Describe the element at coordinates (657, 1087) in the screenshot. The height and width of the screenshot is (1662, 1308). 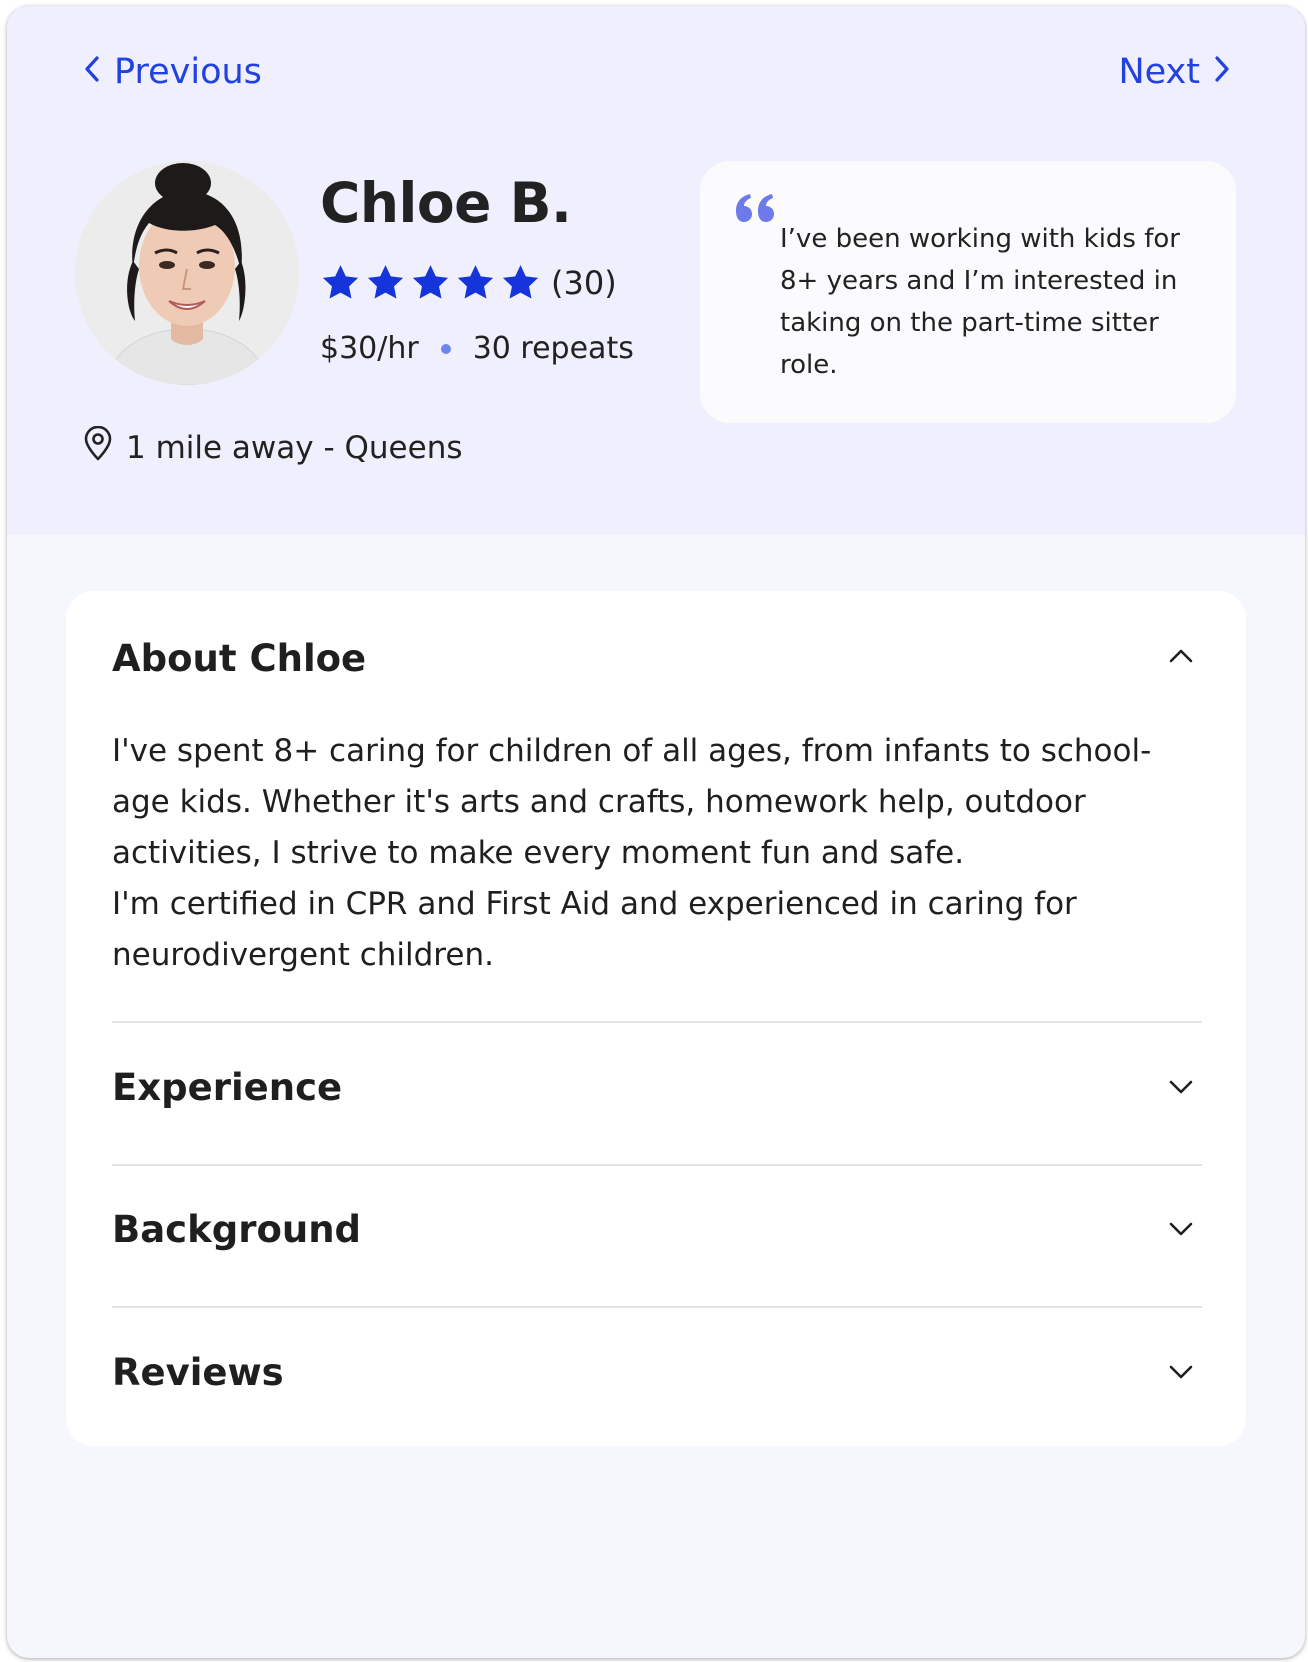
I see `experience-section-header: Experience` at that location.